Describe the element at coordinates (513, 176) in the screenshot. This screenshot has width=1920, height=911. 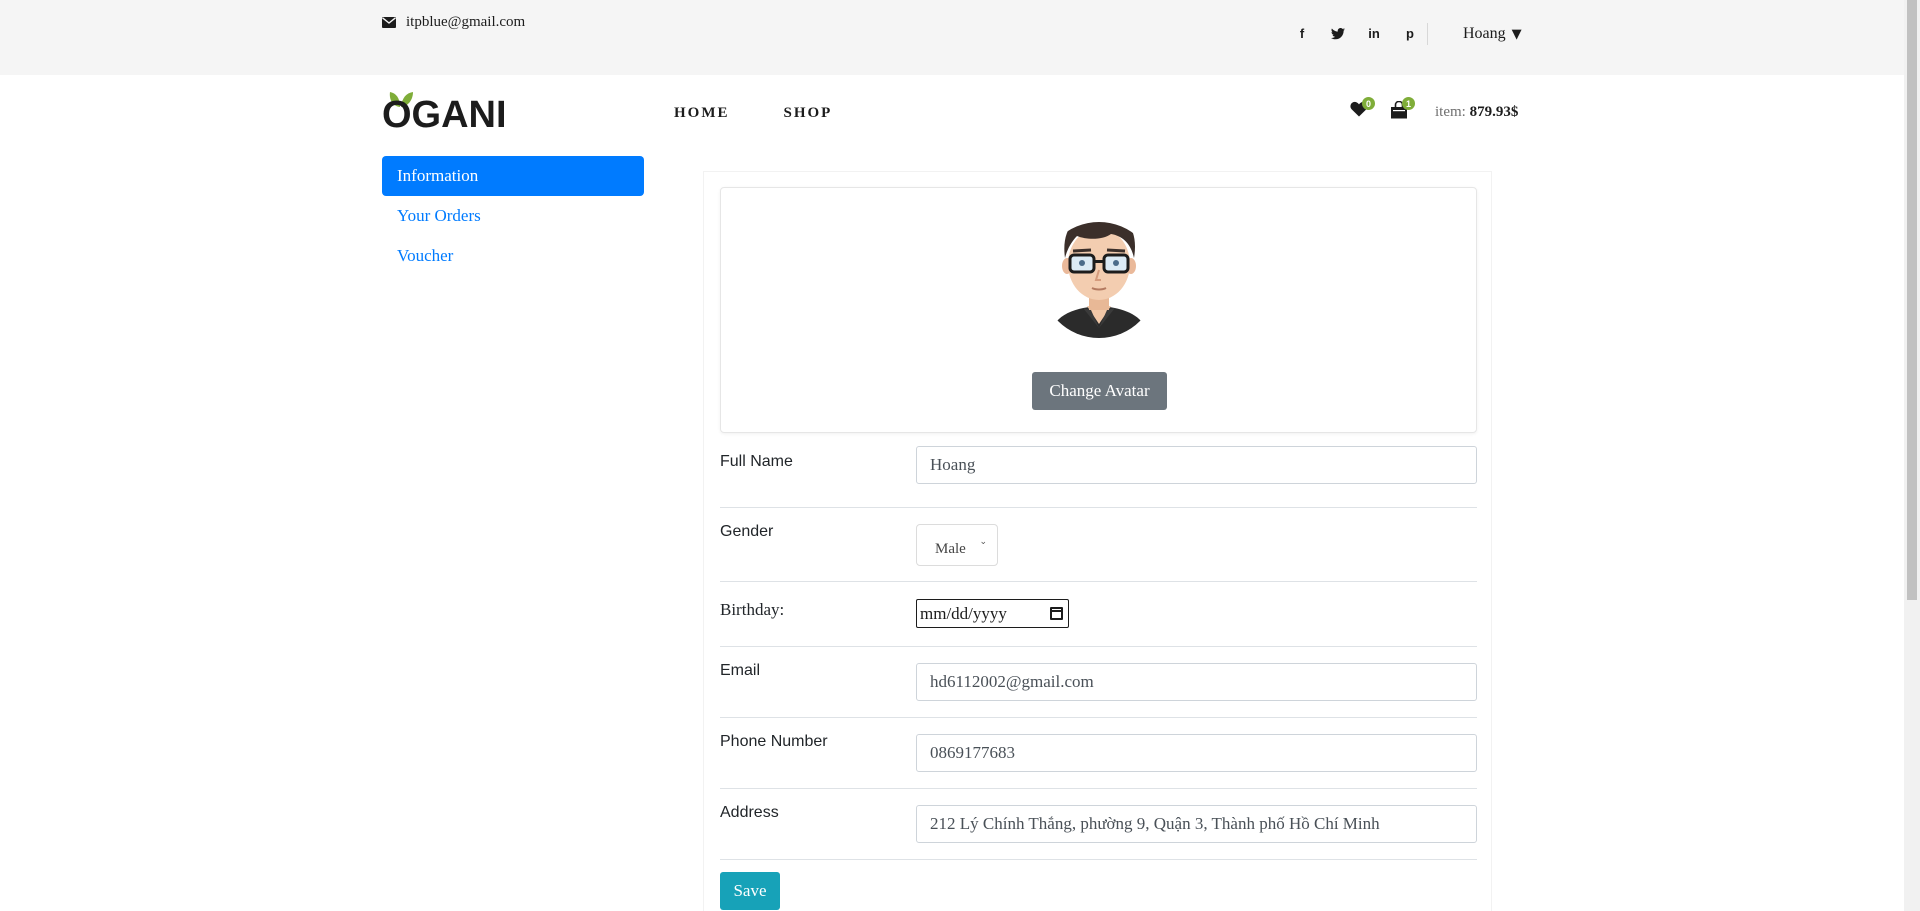
I see `sidebar-item-information: Information` at that location.